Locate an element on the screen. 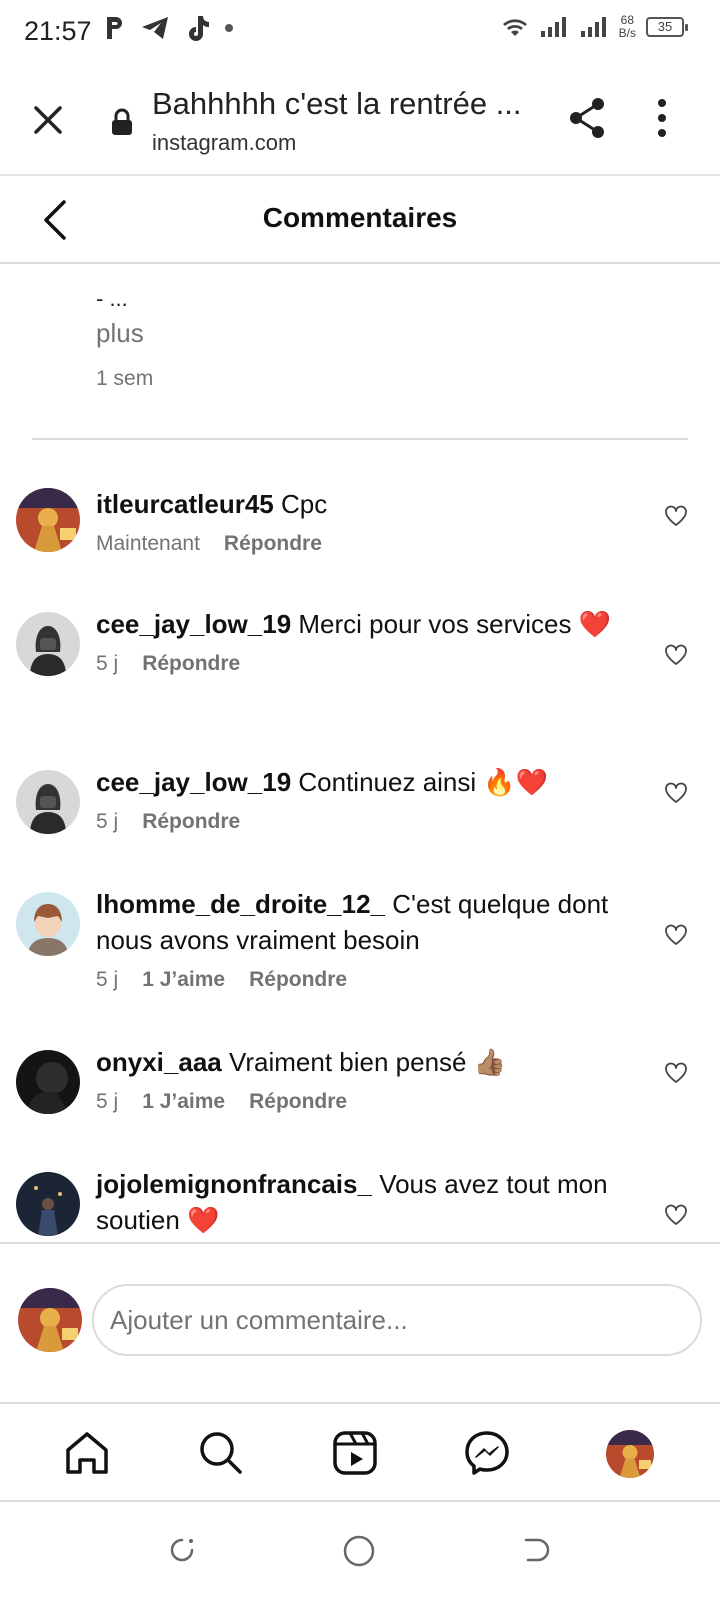  comment-text: Vraiment bien pensé 👍🏽 is located at coordinates (367, 1062).